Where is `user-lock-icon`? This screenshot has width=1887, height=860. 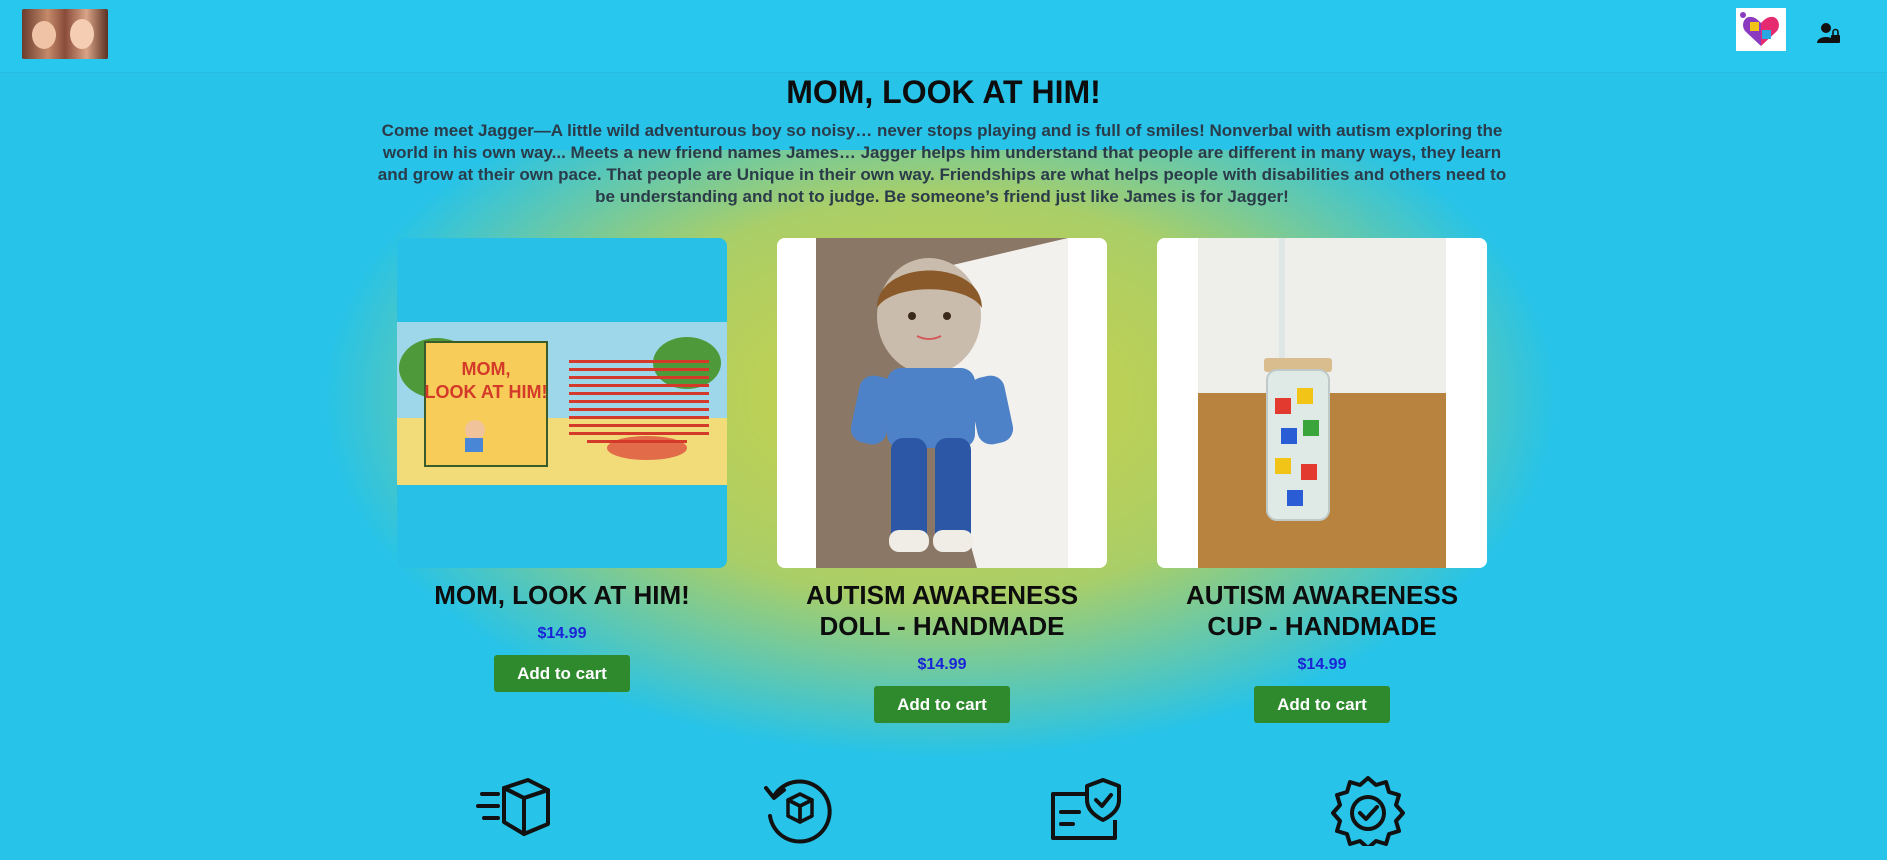
user-lock-icon is located at coordinates (1829, 33).